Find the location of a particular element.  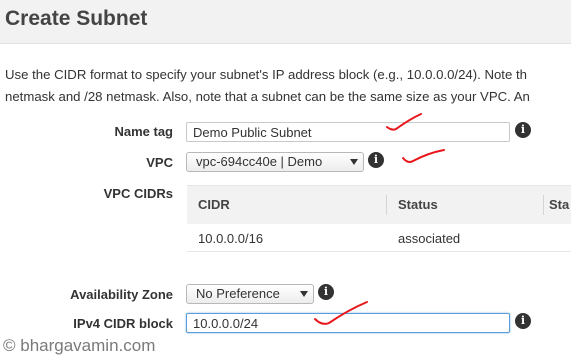

annotation-checkmarks is located at coordinates (379, 219).